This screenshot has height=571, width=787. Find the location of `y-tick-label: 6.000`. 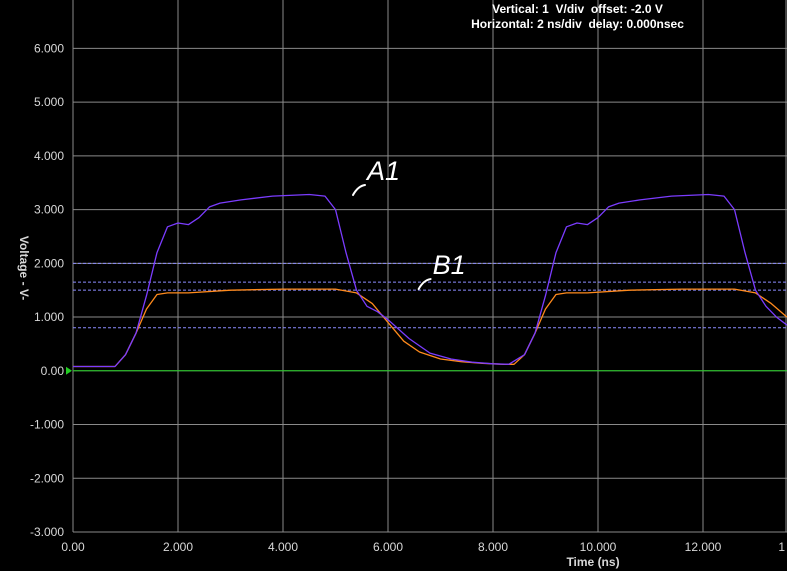

y-tick-label: 6.000 is located at coordinates (49, 48).